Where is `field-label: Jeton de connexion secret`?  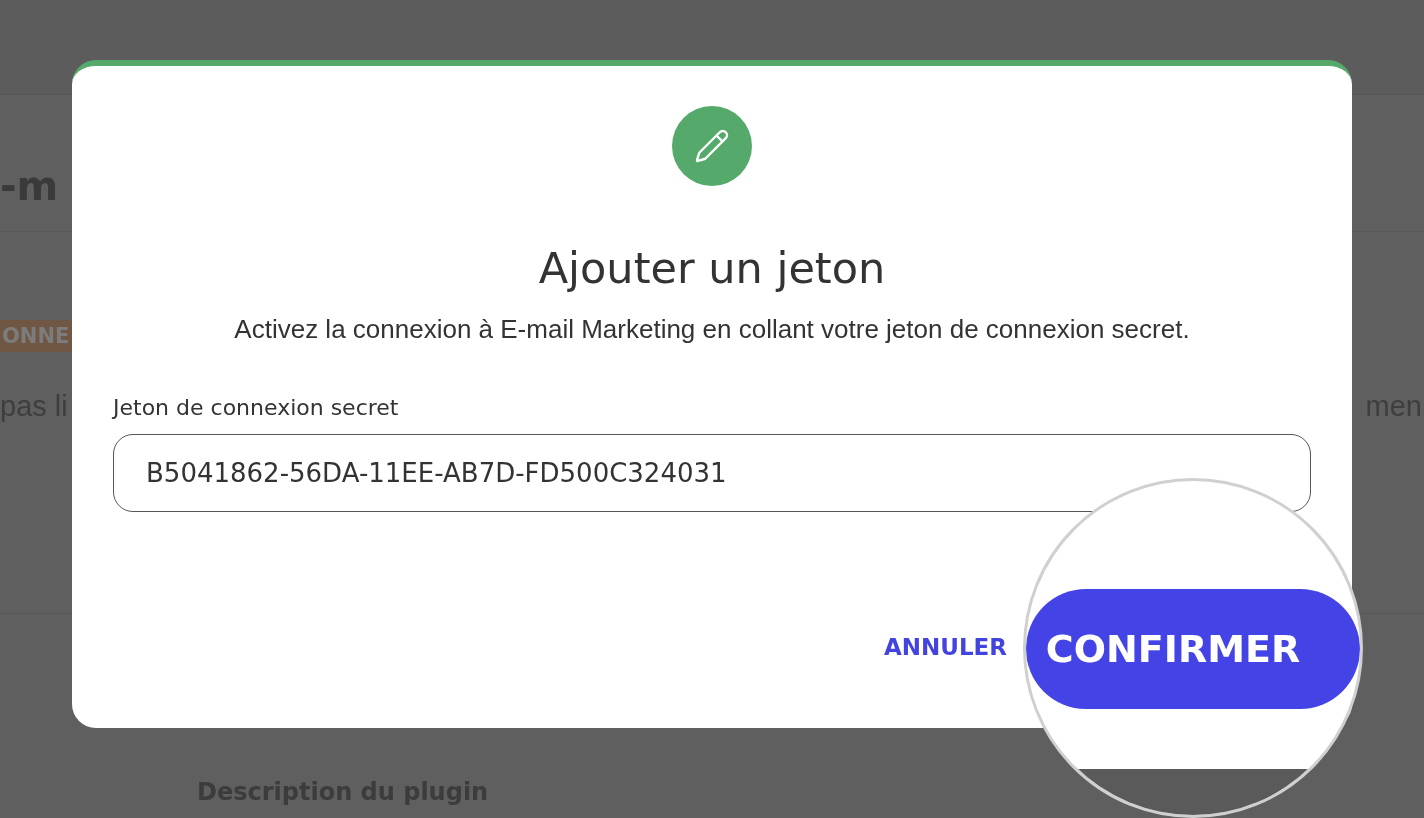
field-label: Jeton de connexion secret is located at coordinates (256, 407).